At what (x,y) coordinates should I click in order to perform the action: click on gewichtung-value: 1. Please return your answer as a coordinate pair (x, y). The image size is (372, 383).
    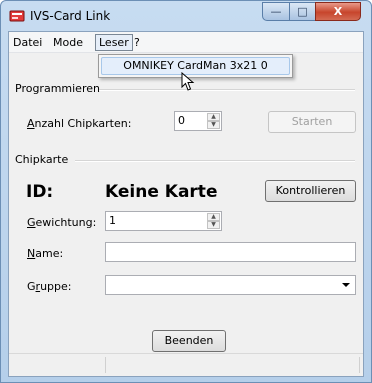
    Looking at the image, I should click on (112, 220).